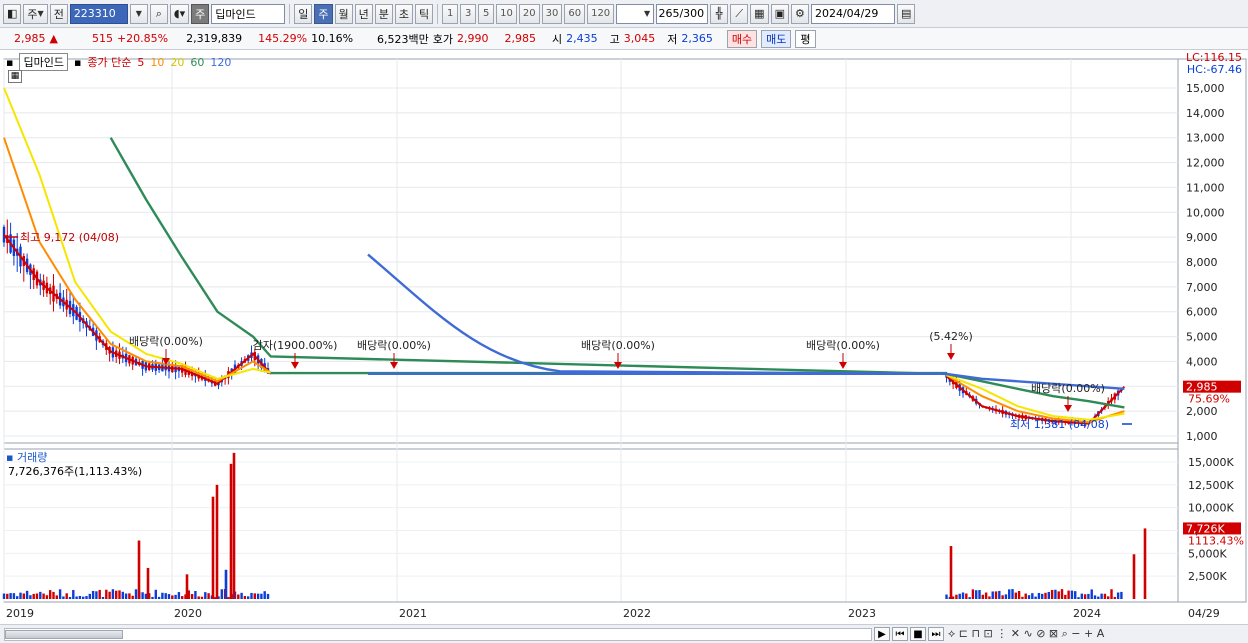  What do you see at coordinates (438, 13) in the screenshot?
I see `toolbar-divider` at bounding box center [438, 13].